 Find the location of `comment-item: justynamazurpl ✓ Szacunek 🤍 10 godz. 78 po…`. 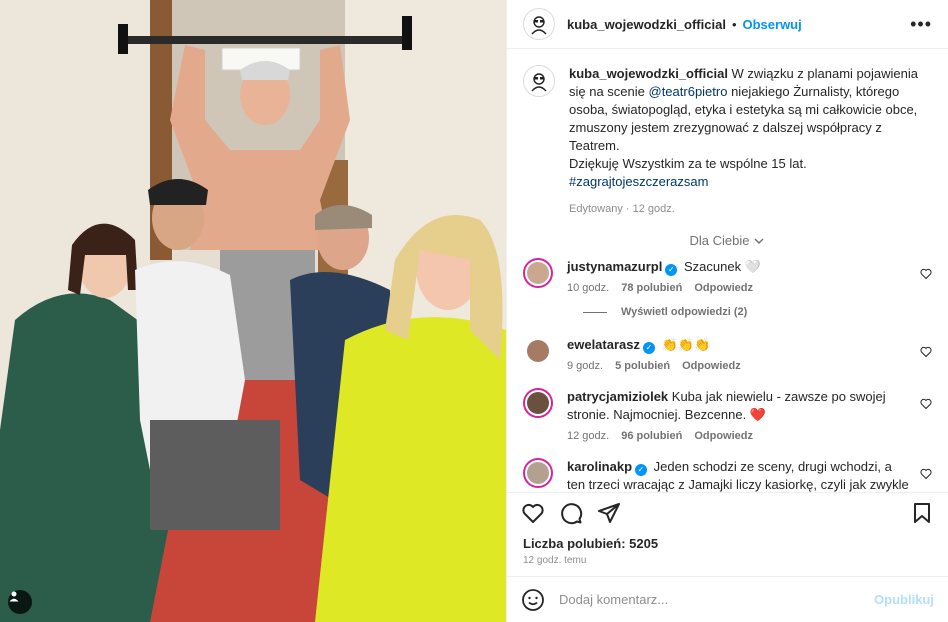

comment-item: justynamazurpl ✓ Szacunek 🤍 10 godz. 78 po… is located at coordinates (727, 276).